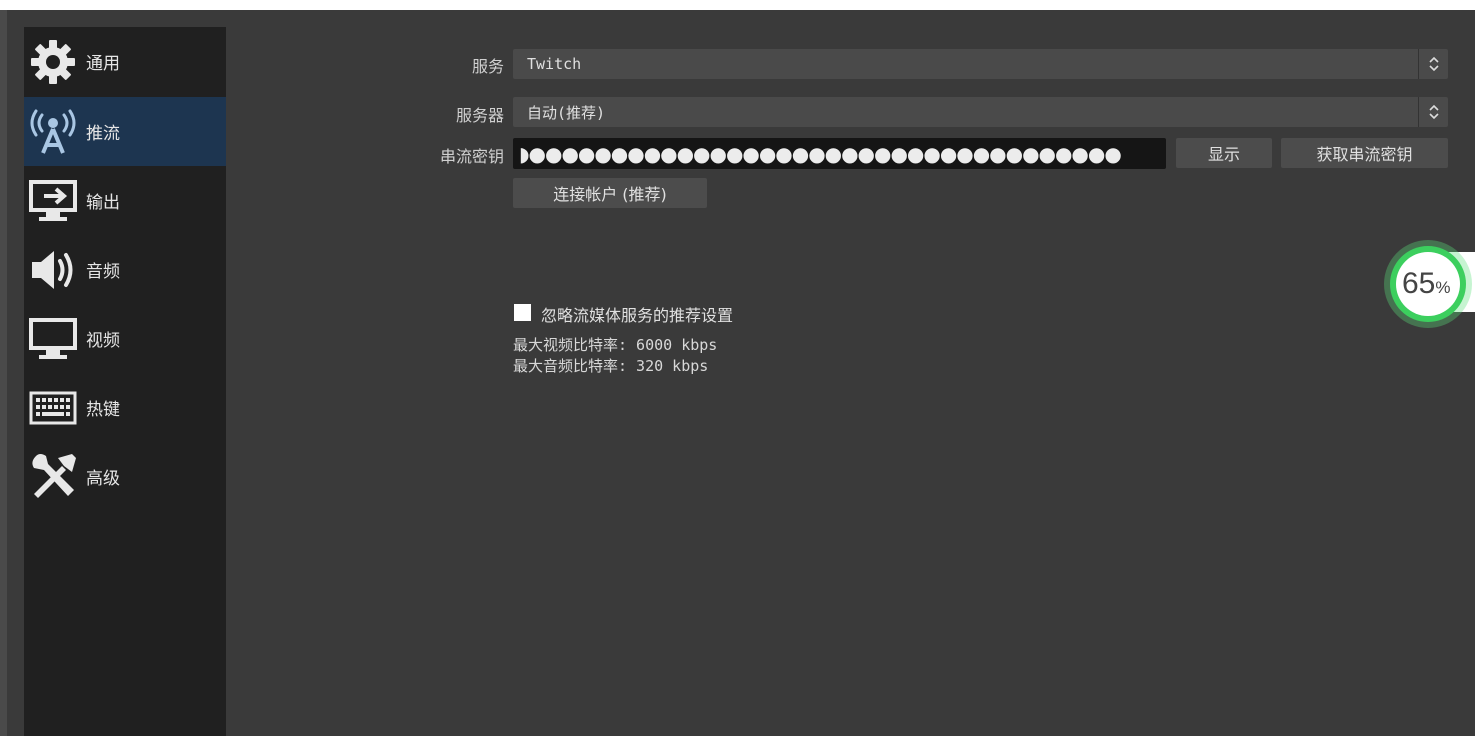 This screenshot has width=1475, height=736. I want to click on sidebar-item-hotkeys: 热键, so click(125, 407).